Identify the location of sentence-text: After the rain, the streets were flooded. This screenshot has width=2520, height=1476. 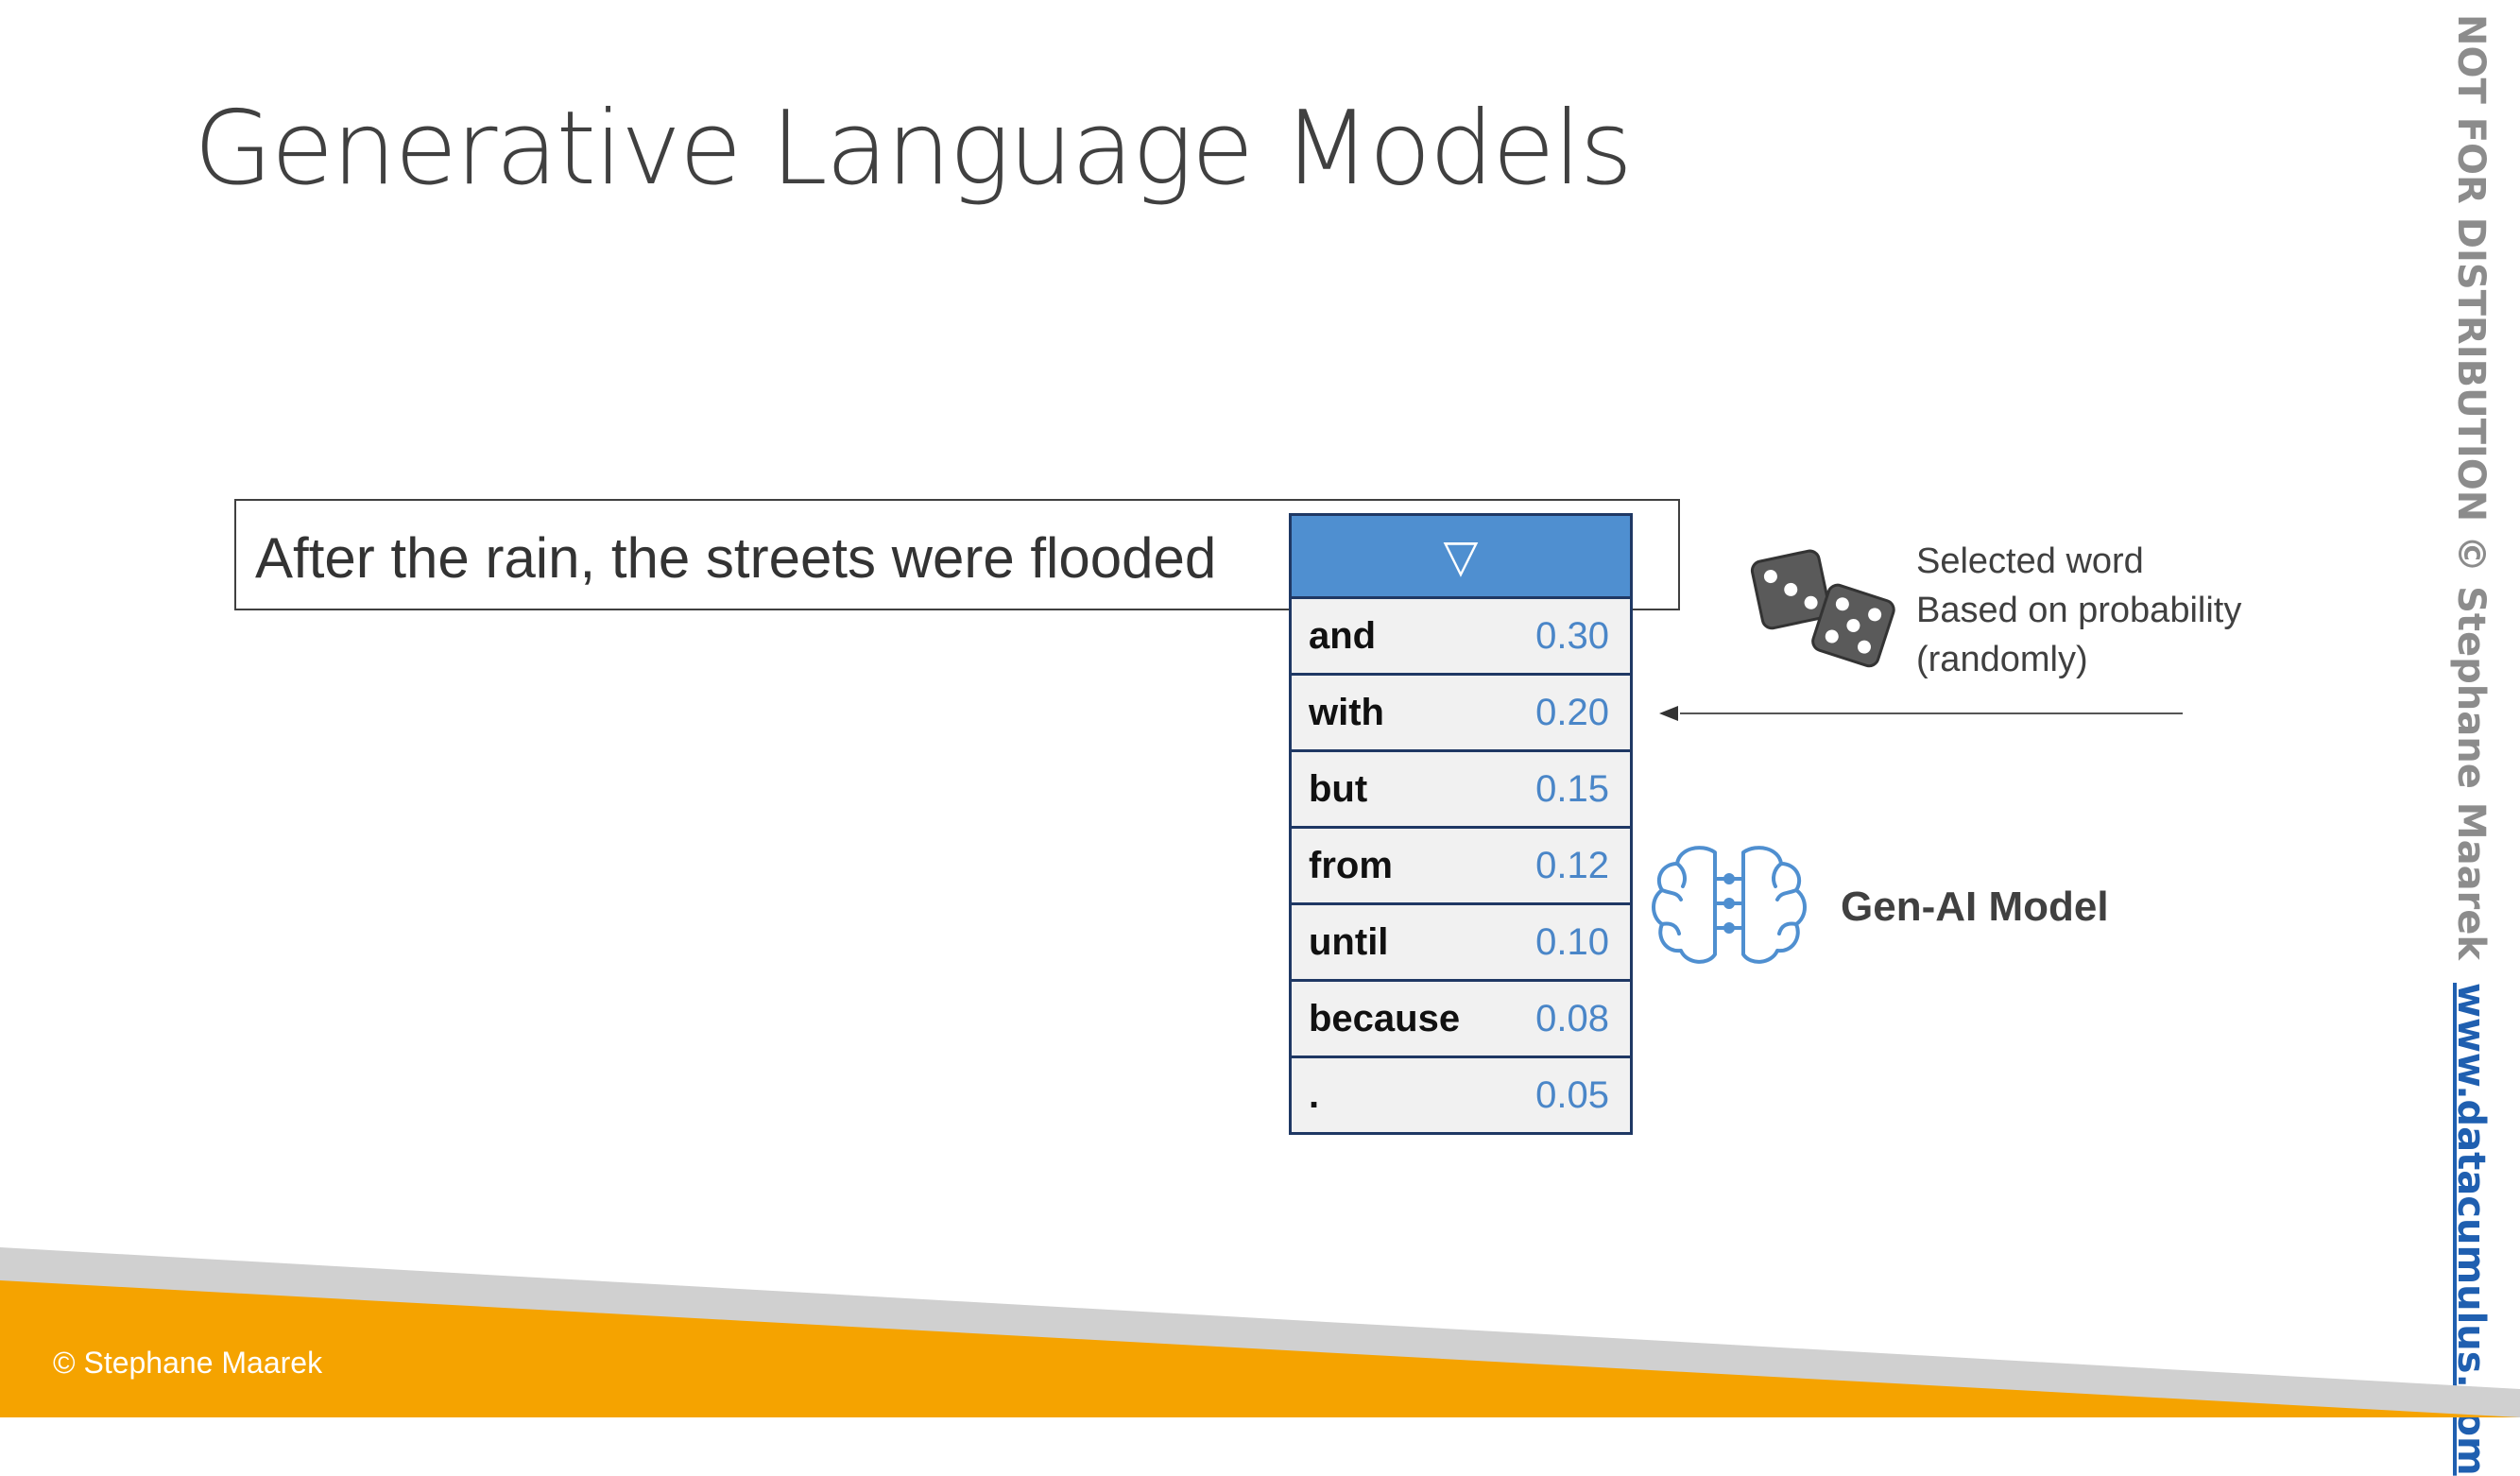
(736, 558).